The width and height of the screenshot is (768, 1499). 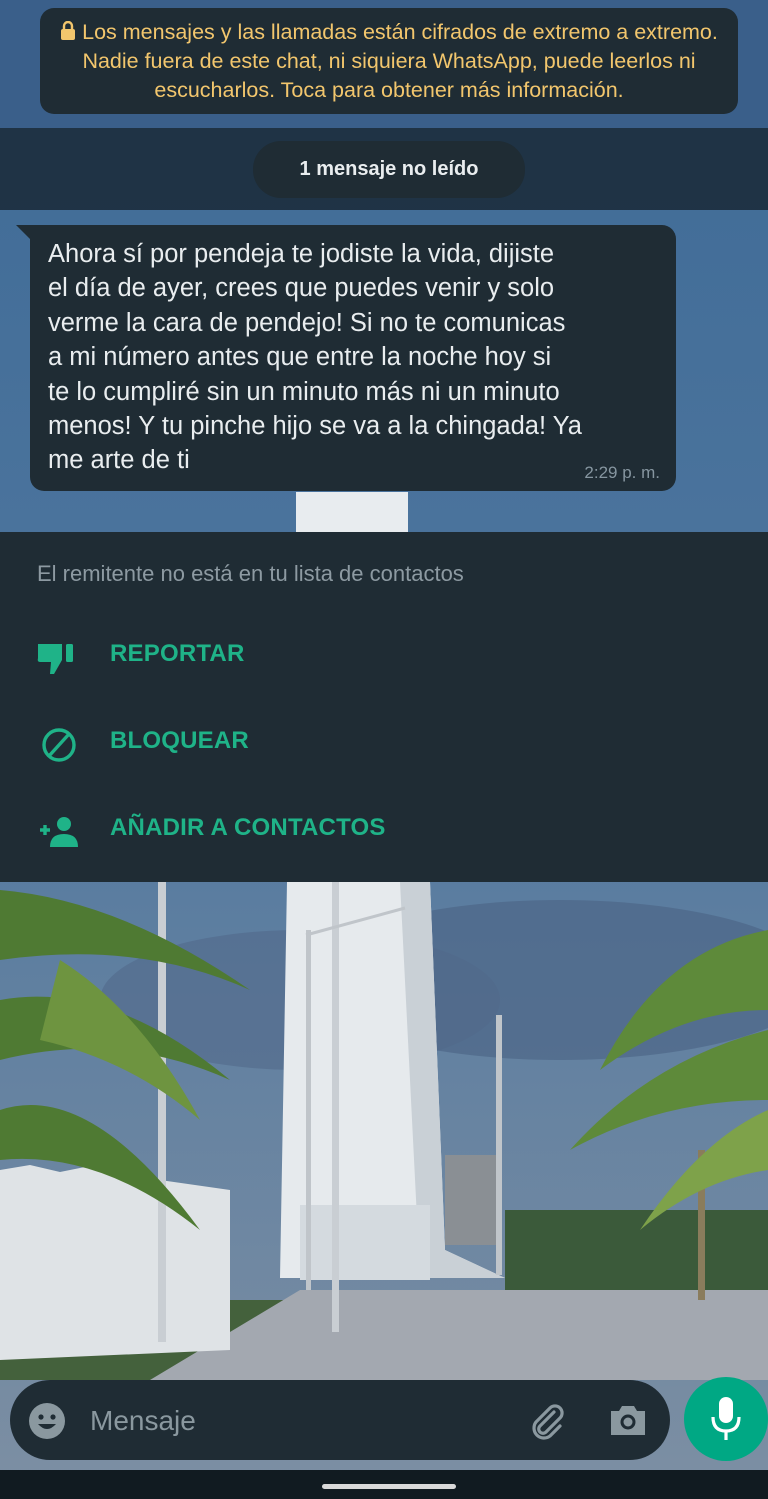 I want to click on report-button: REPORTAR, so click(x=384, y=657).